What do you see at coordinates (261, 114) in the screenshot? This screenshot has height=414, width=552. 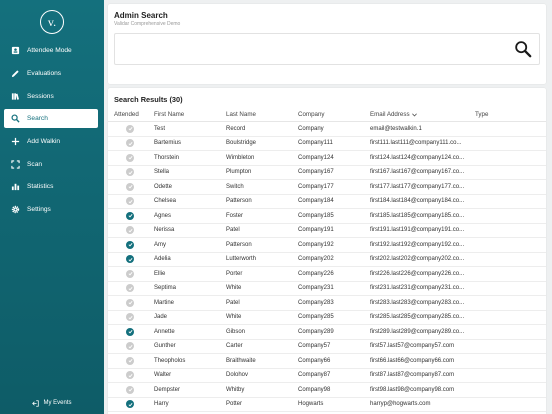 I see `column-header-last-name: Last Name` at bounding box center [261, 114].